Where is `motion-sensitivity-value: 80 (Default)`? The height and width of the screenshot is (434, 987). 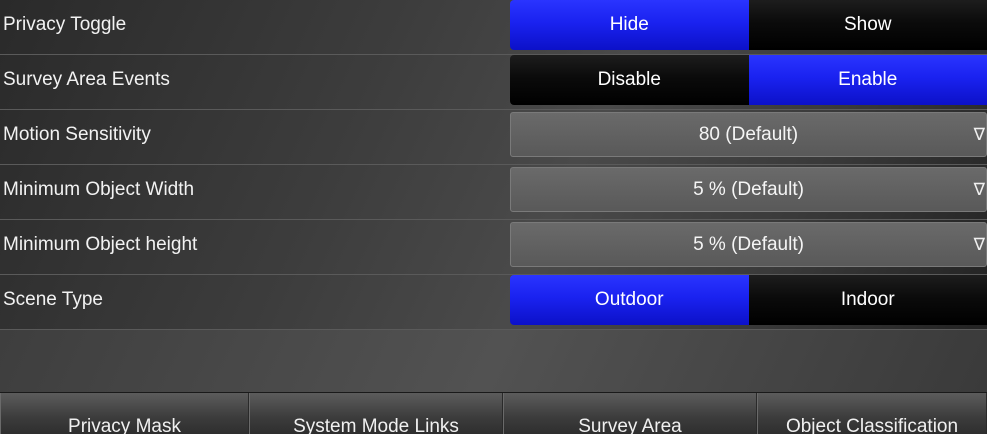 motion-sensitivity-value: 80 (Default) is located at coordinates (748, 134).